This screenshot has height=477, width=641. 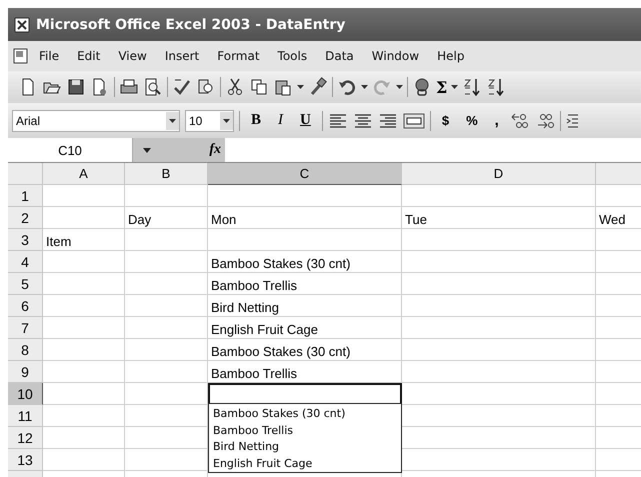 What do you see at coordinates (25, 350) in the screenshot?
I see `row-header: 8` at bounding box center [25, 350].